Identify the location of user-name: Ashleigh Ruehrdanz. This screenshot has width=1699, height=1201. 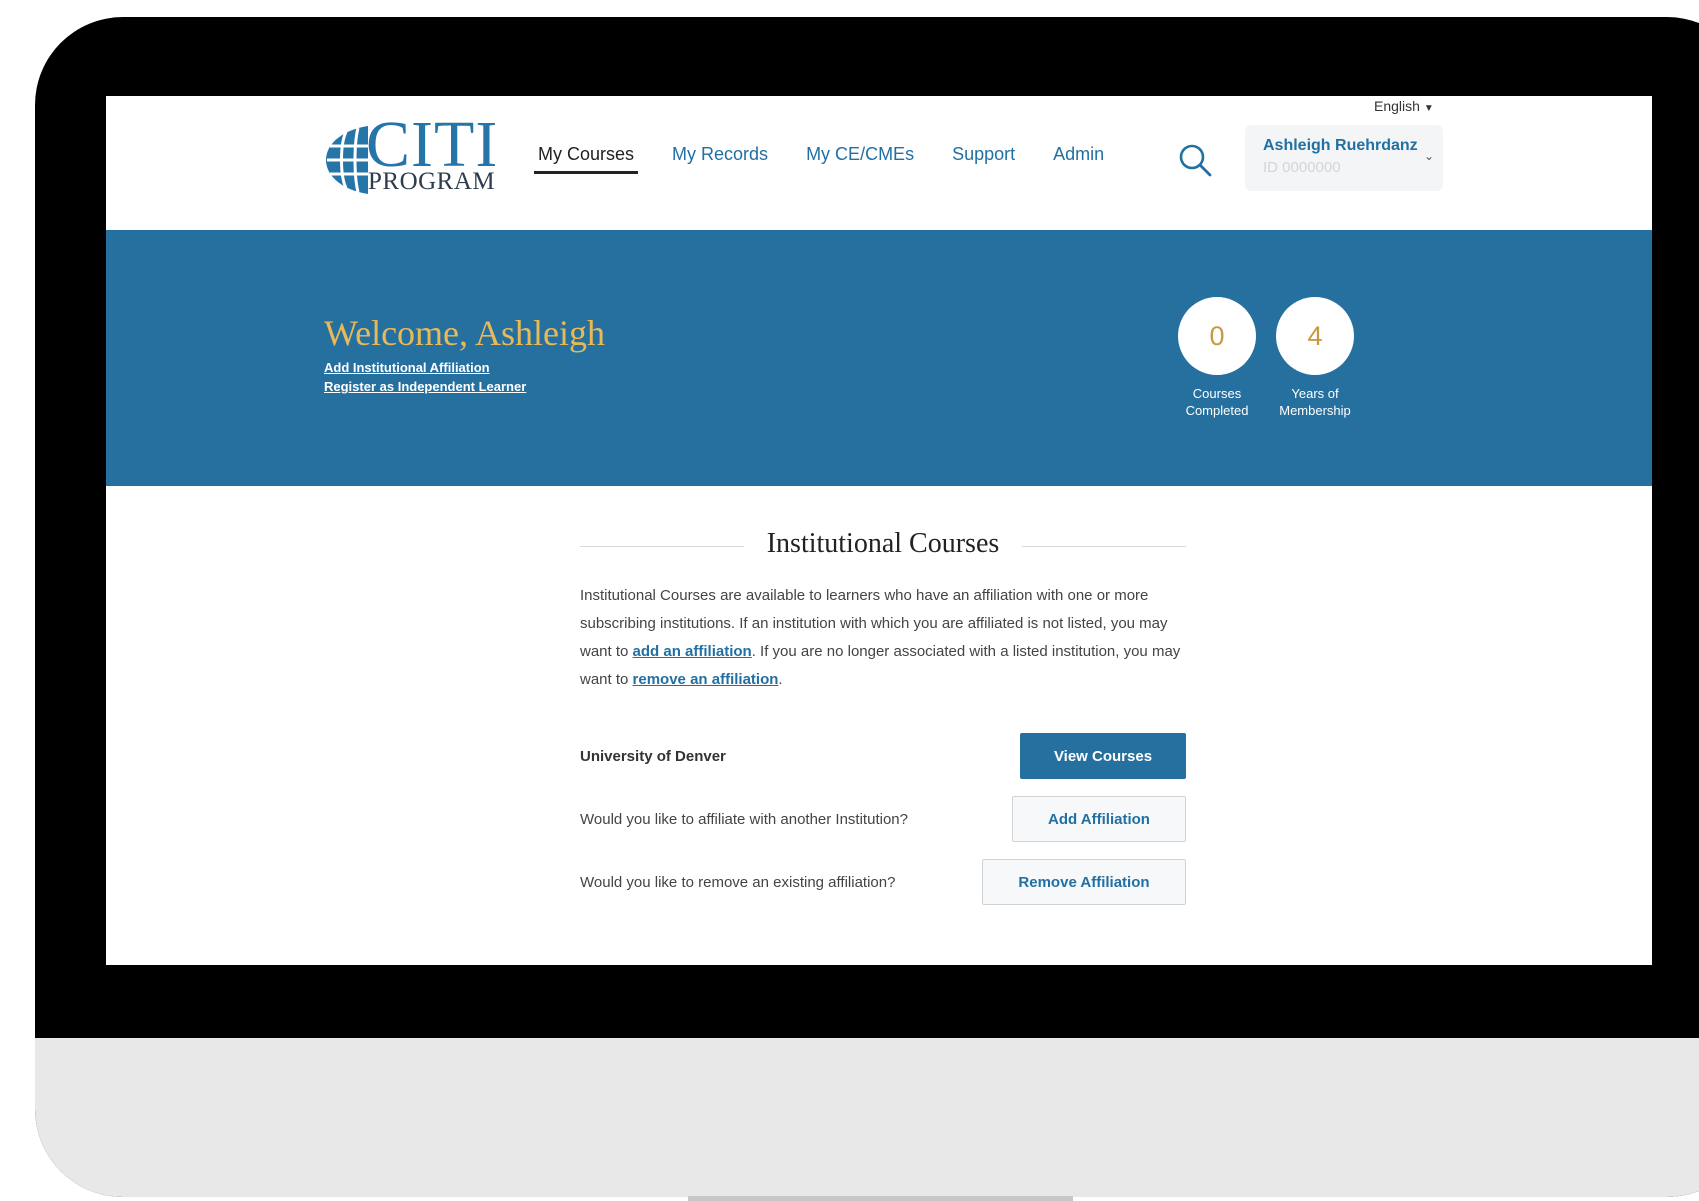
(1340, 145).